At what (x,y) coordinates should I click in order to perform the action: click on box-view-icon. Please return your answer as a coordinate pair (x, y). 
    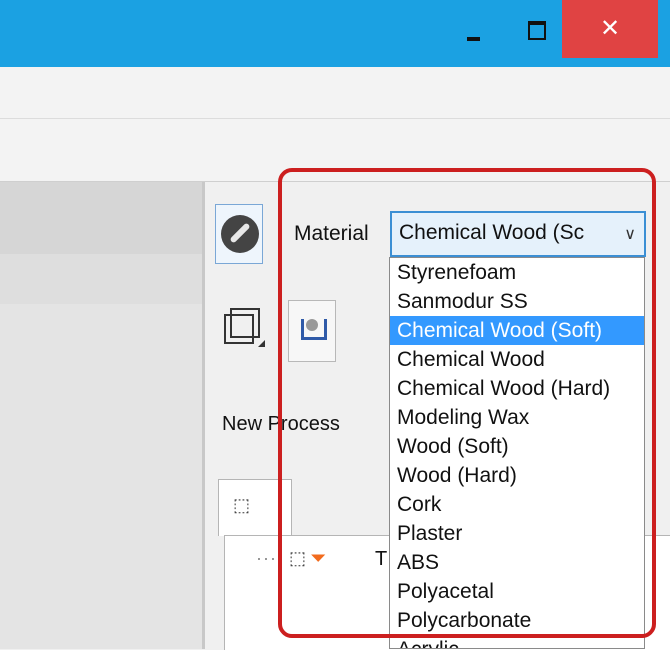
    Looking at the image, I should click on (239, 329).